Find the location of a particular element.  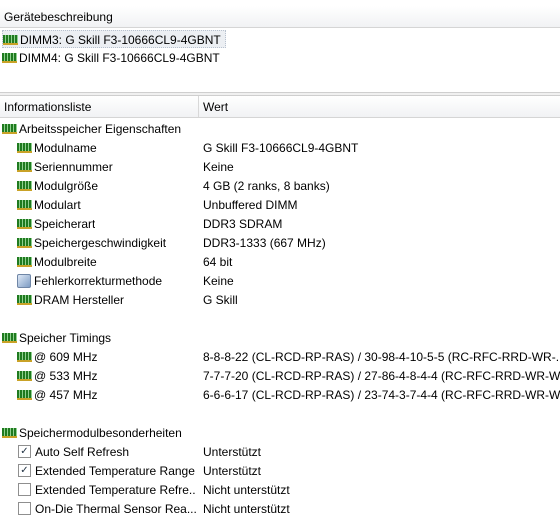

field-name: Modulbreite is located at coordinates (65, 262).